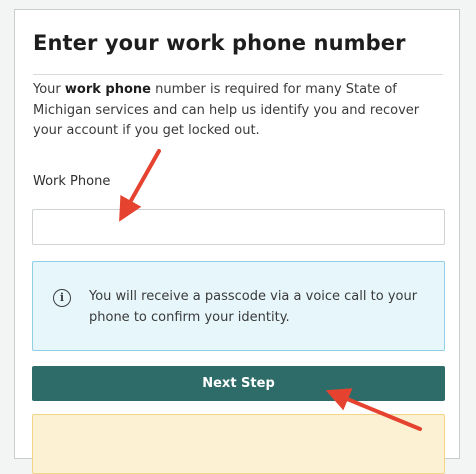 The height and width of the screenshot is (474, 476). Describe the element at coordinates (62, 298) in the screenshot. I see `info-circle-icon: i` at that location.